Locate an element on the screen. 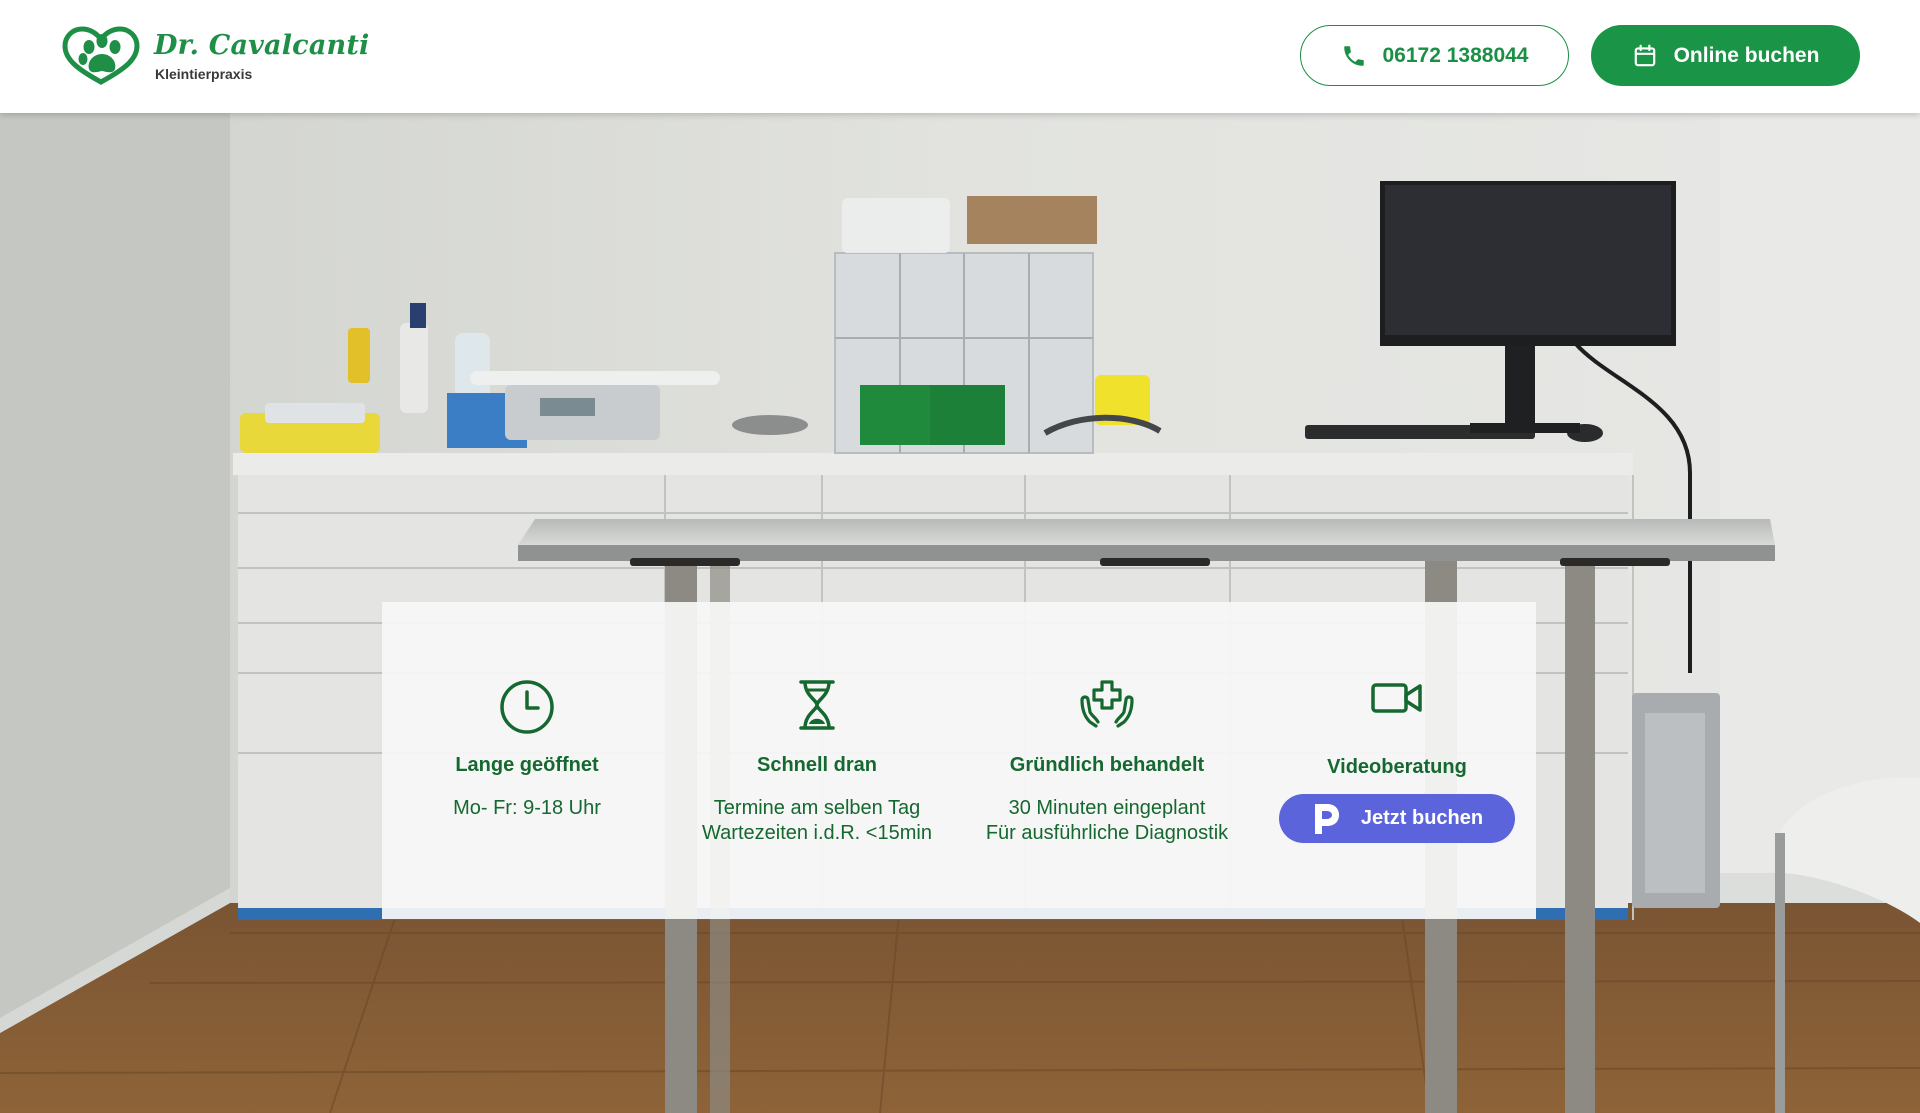 The image size is (1920, 1113). online-book-label: Online buchen is located at coordinates (1746, 55).